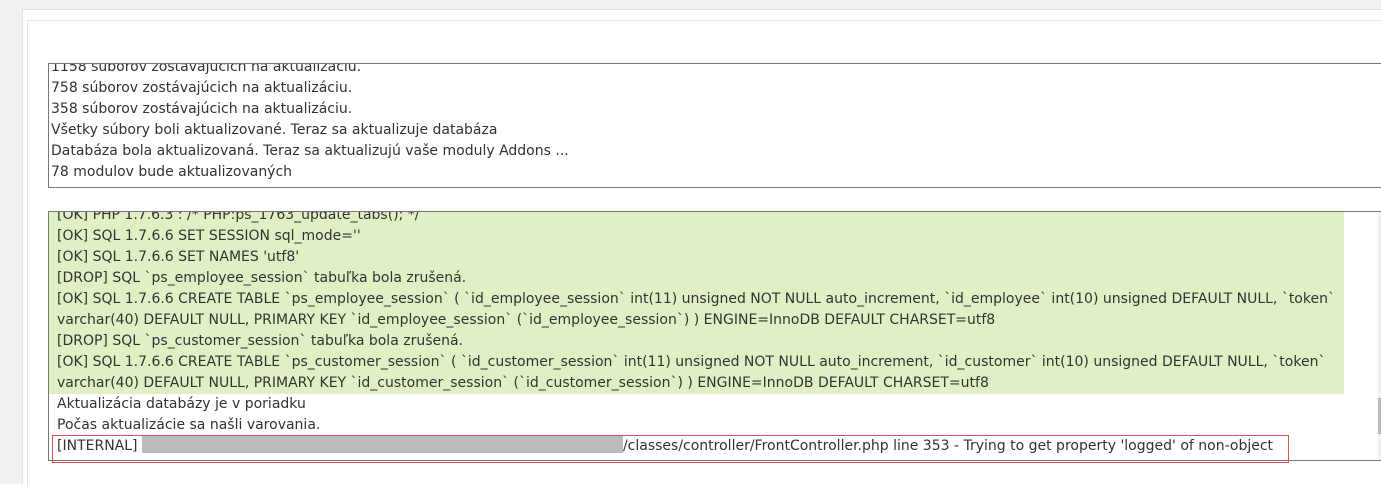 Image resolution: width=1381 pixels, height=485 pixels. What do you see at coordinates (189, 425) in the screenshot?
I see `sql-log-line: Počas aktualizácie sa našli varovania.` at bounding box center [189, 425].